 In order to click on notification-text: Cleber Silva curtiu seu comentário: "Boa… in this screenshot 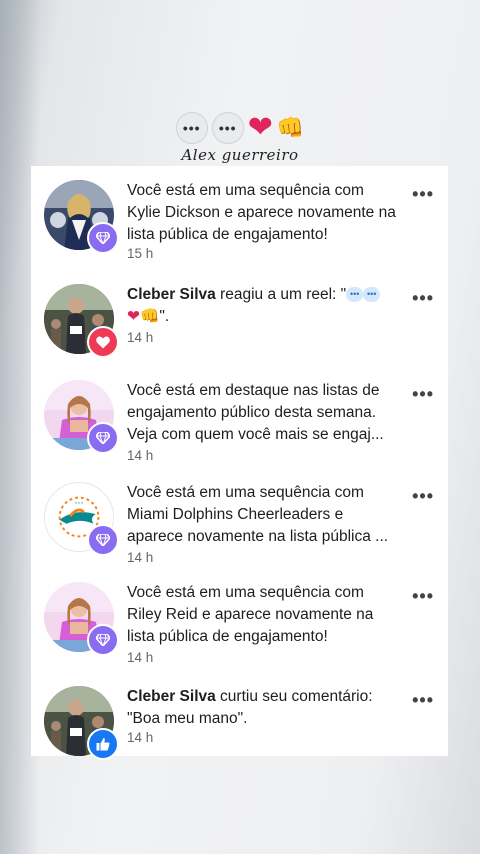, I will do `click(263, 708)`.